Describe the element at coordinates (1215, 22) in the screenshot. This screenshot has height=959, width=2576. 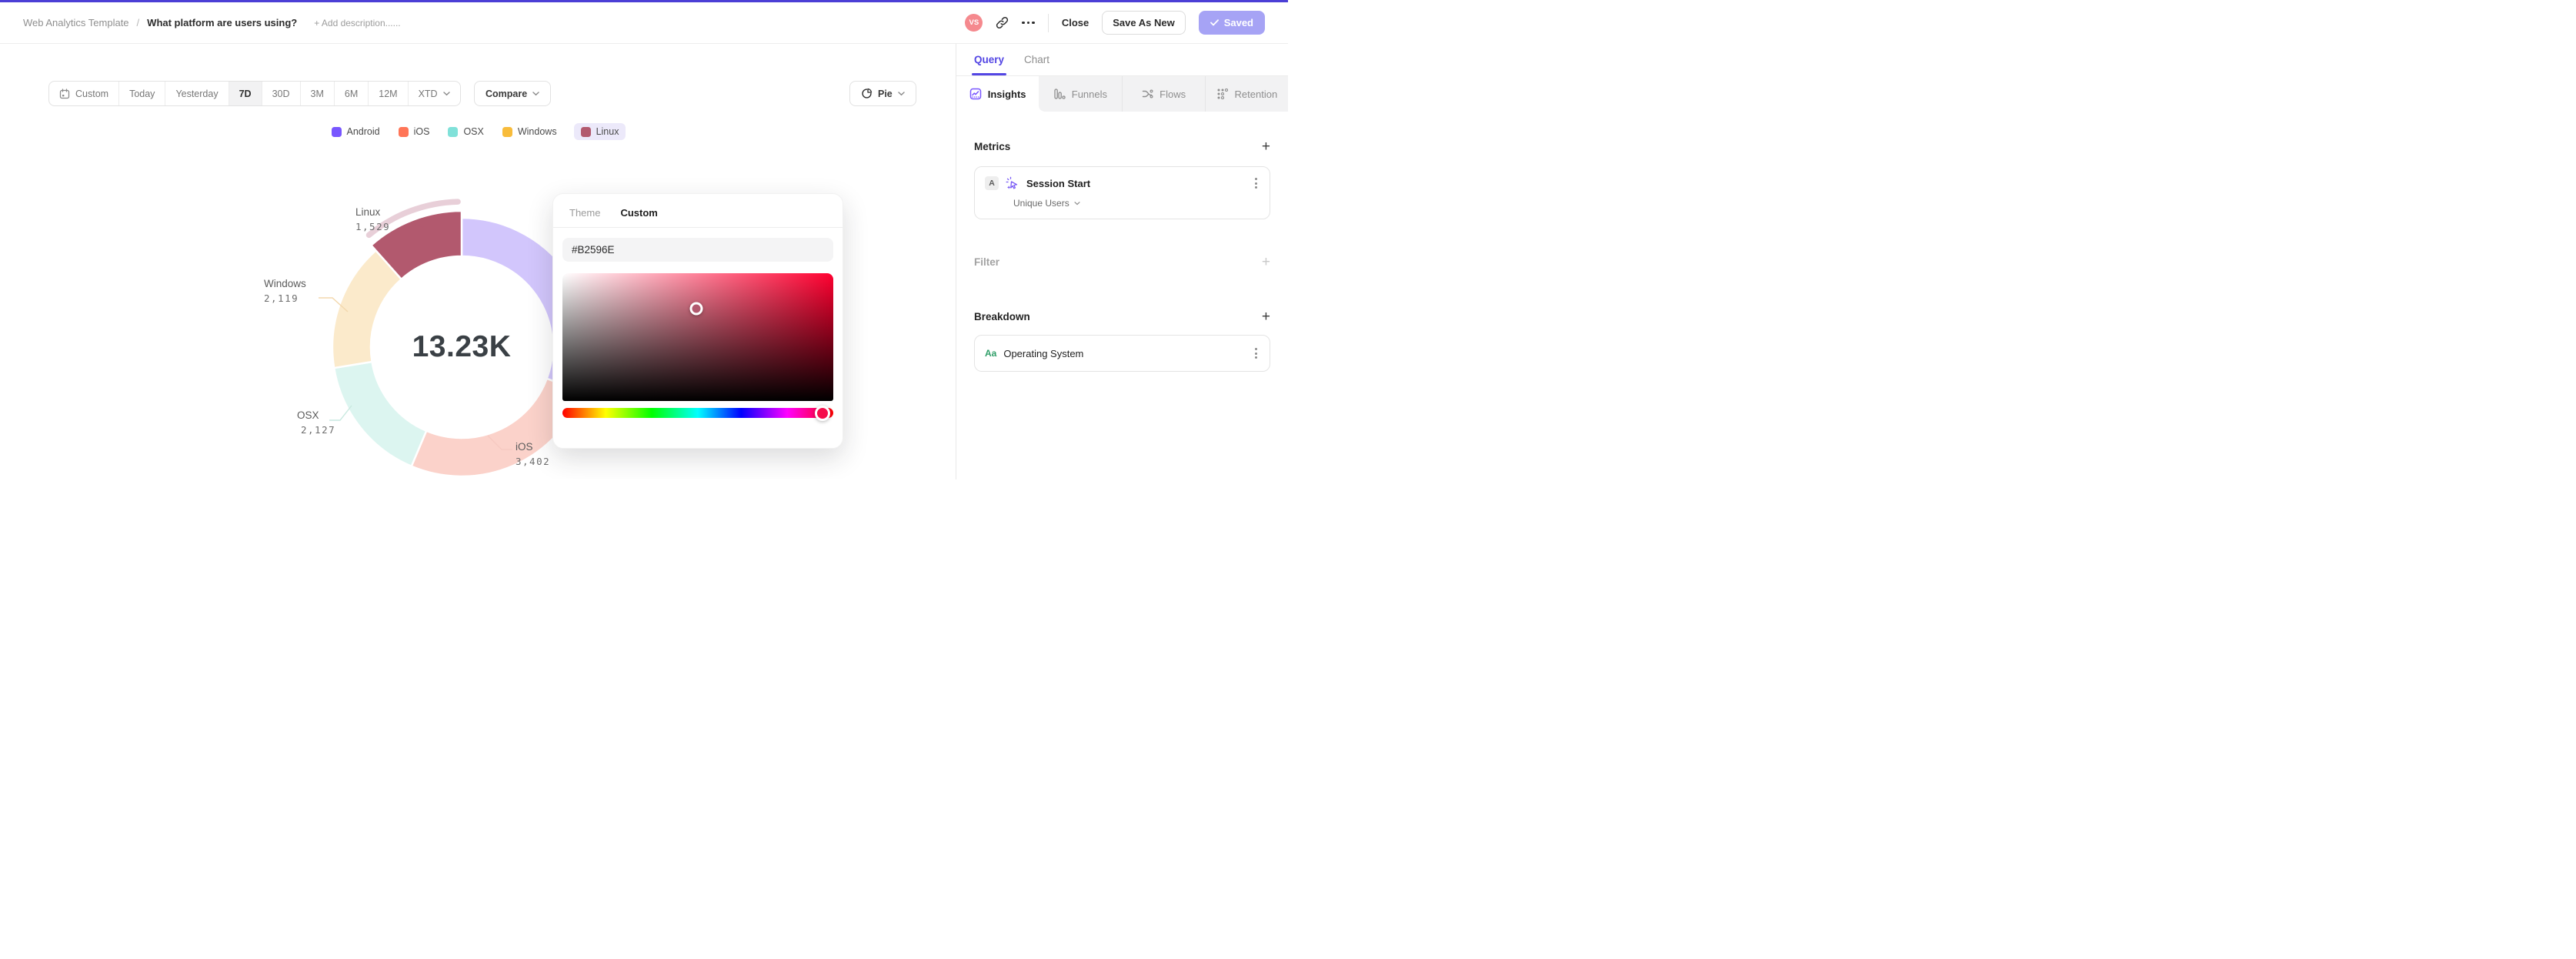
I see `check-icon` at that location.